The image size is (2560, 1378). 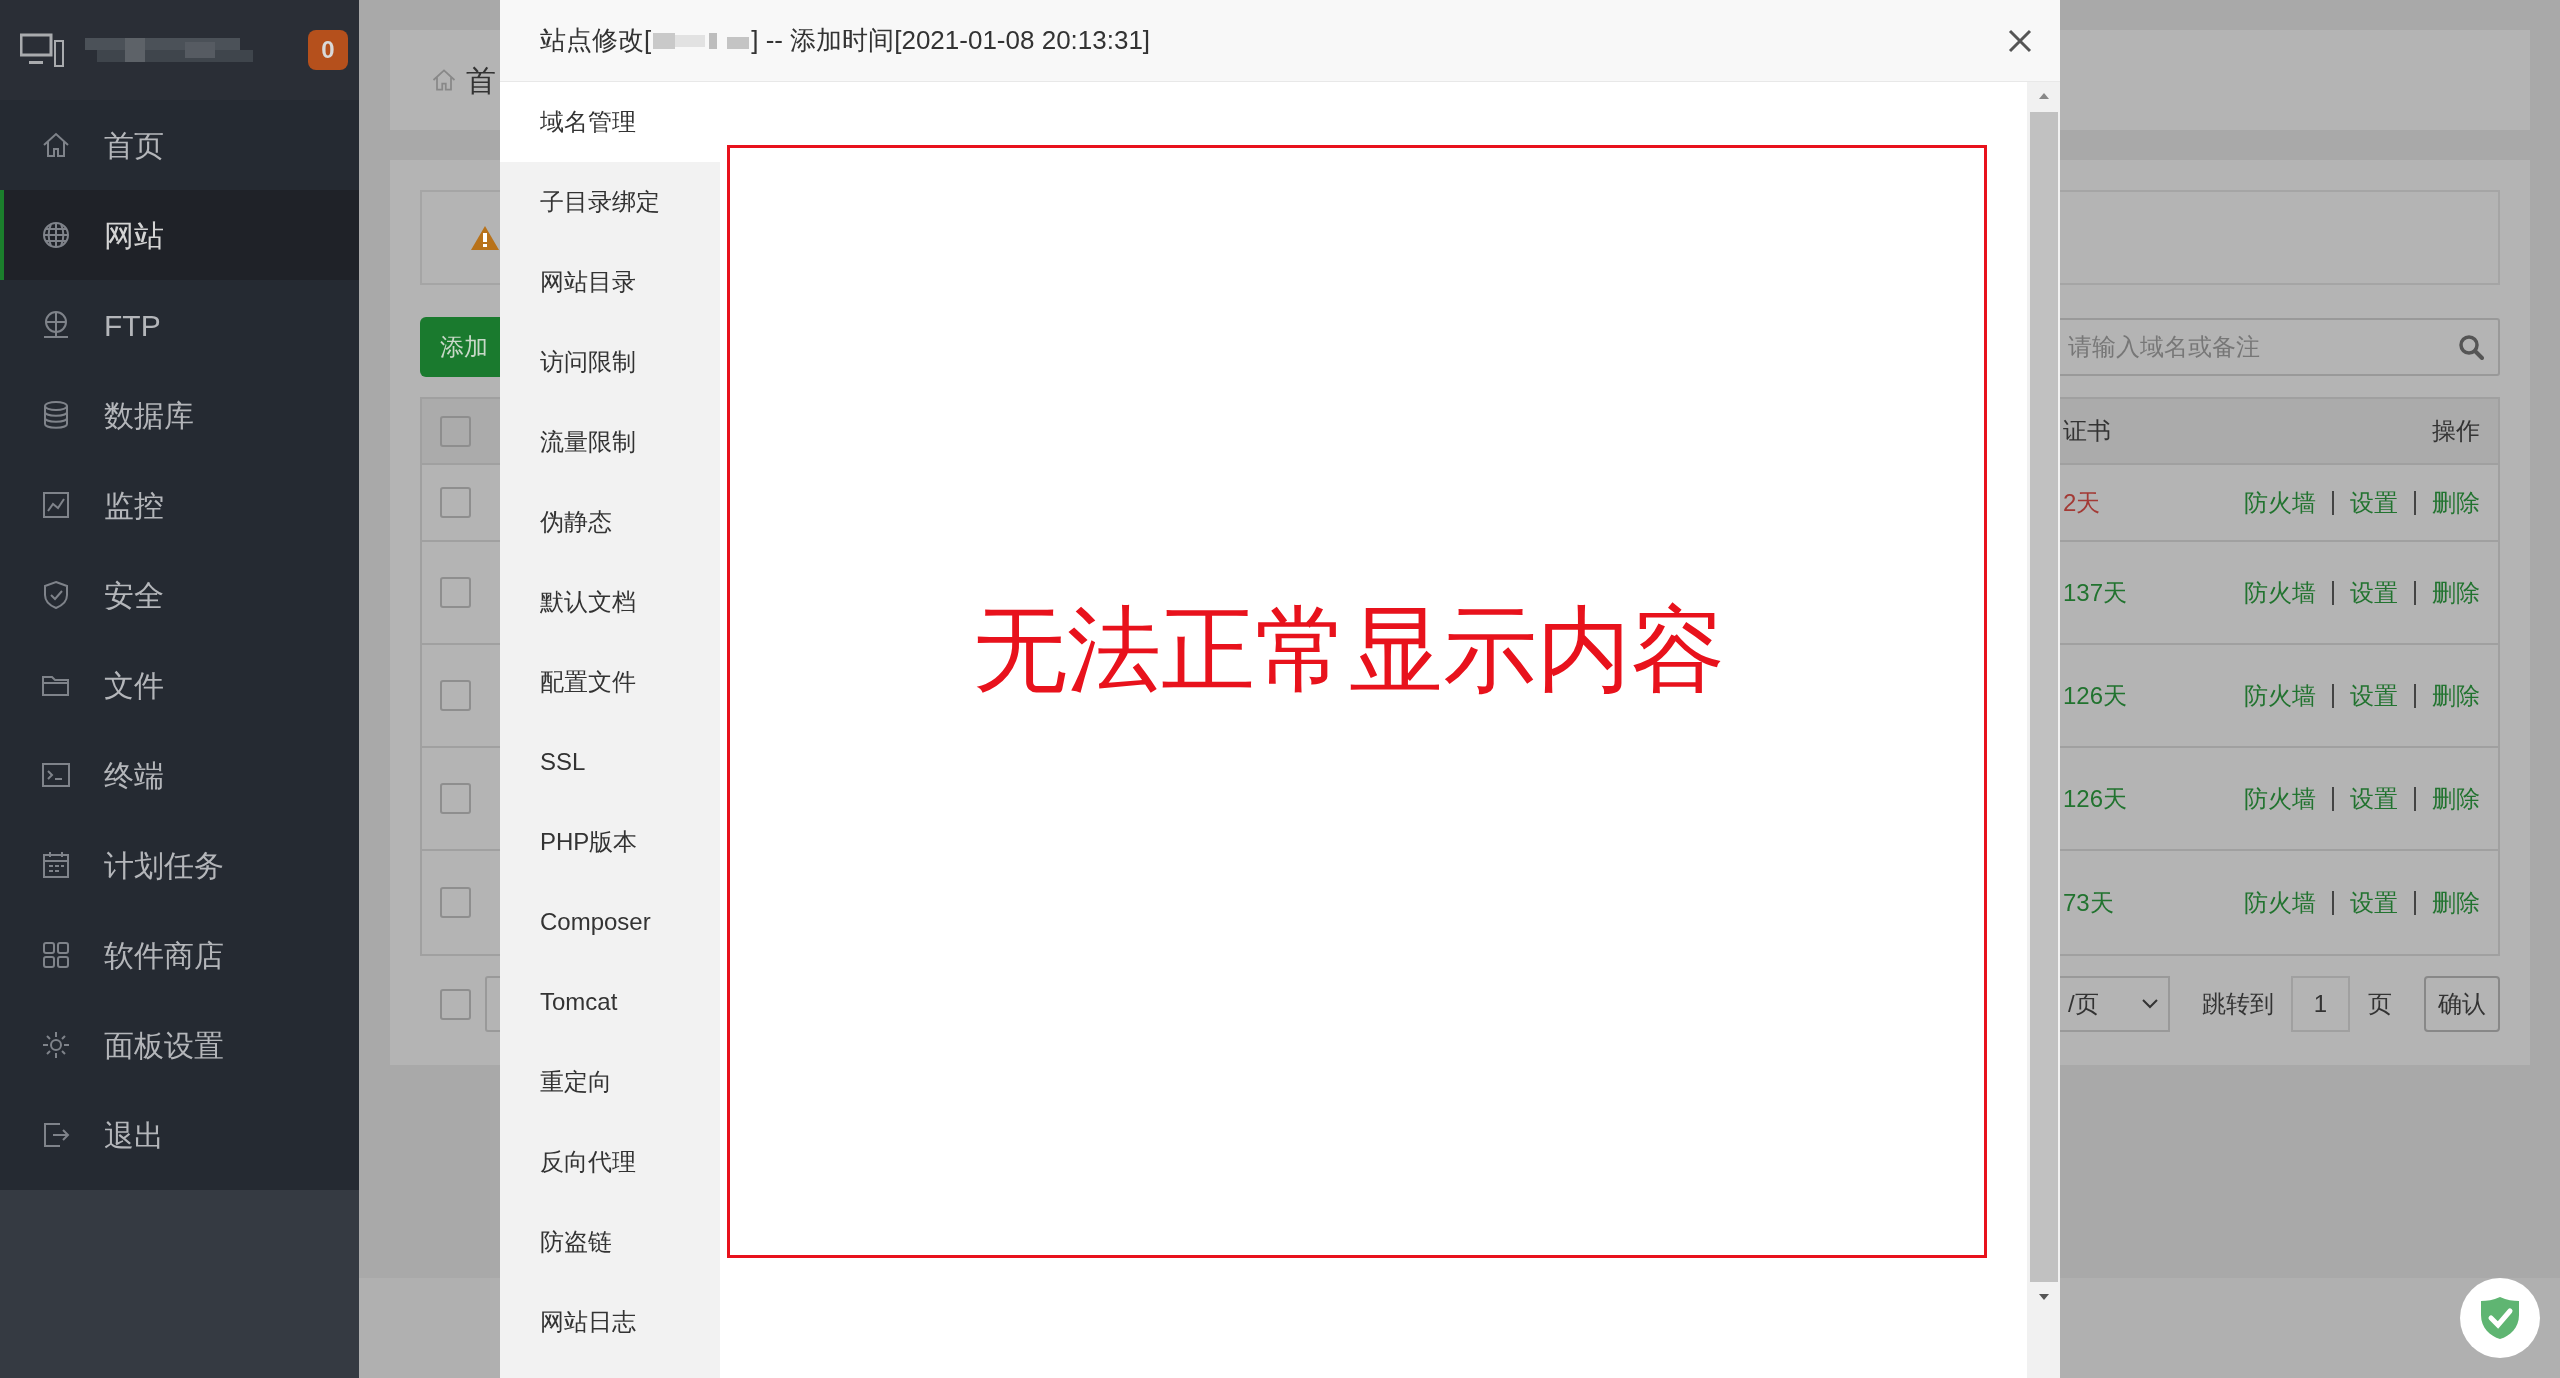 I want to click on modal-title: 站点修改[ ] -- 添加时间[2021-01-08 20:13:31], so click(x=845, y=40).